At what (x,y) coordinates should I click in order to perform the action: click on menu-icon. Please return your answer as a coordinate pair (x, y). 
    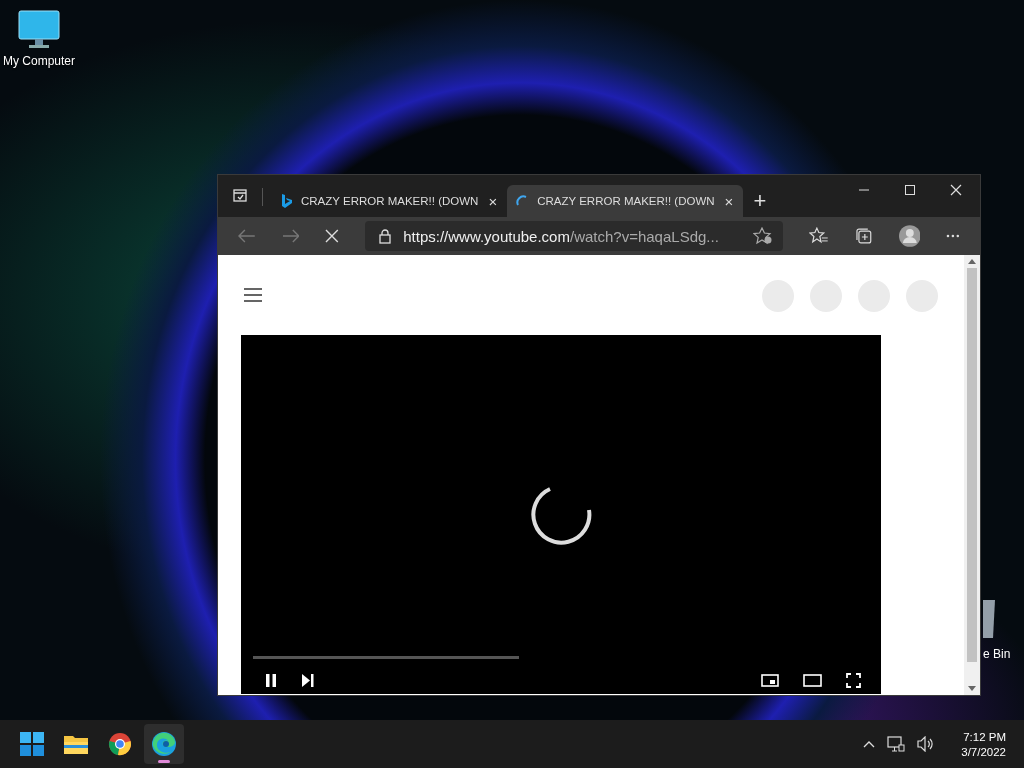
    Looking at the image, I should click on (253, 295).